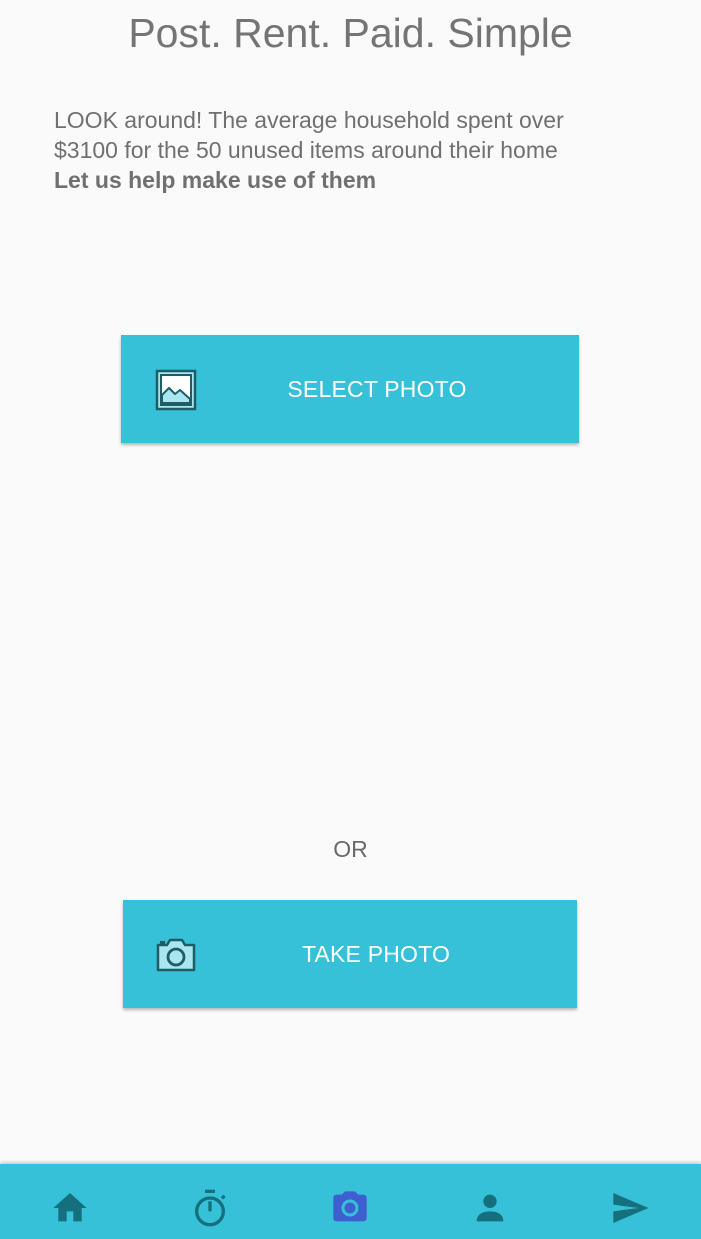  I want to click on nav-timer, so click(210, 1201).